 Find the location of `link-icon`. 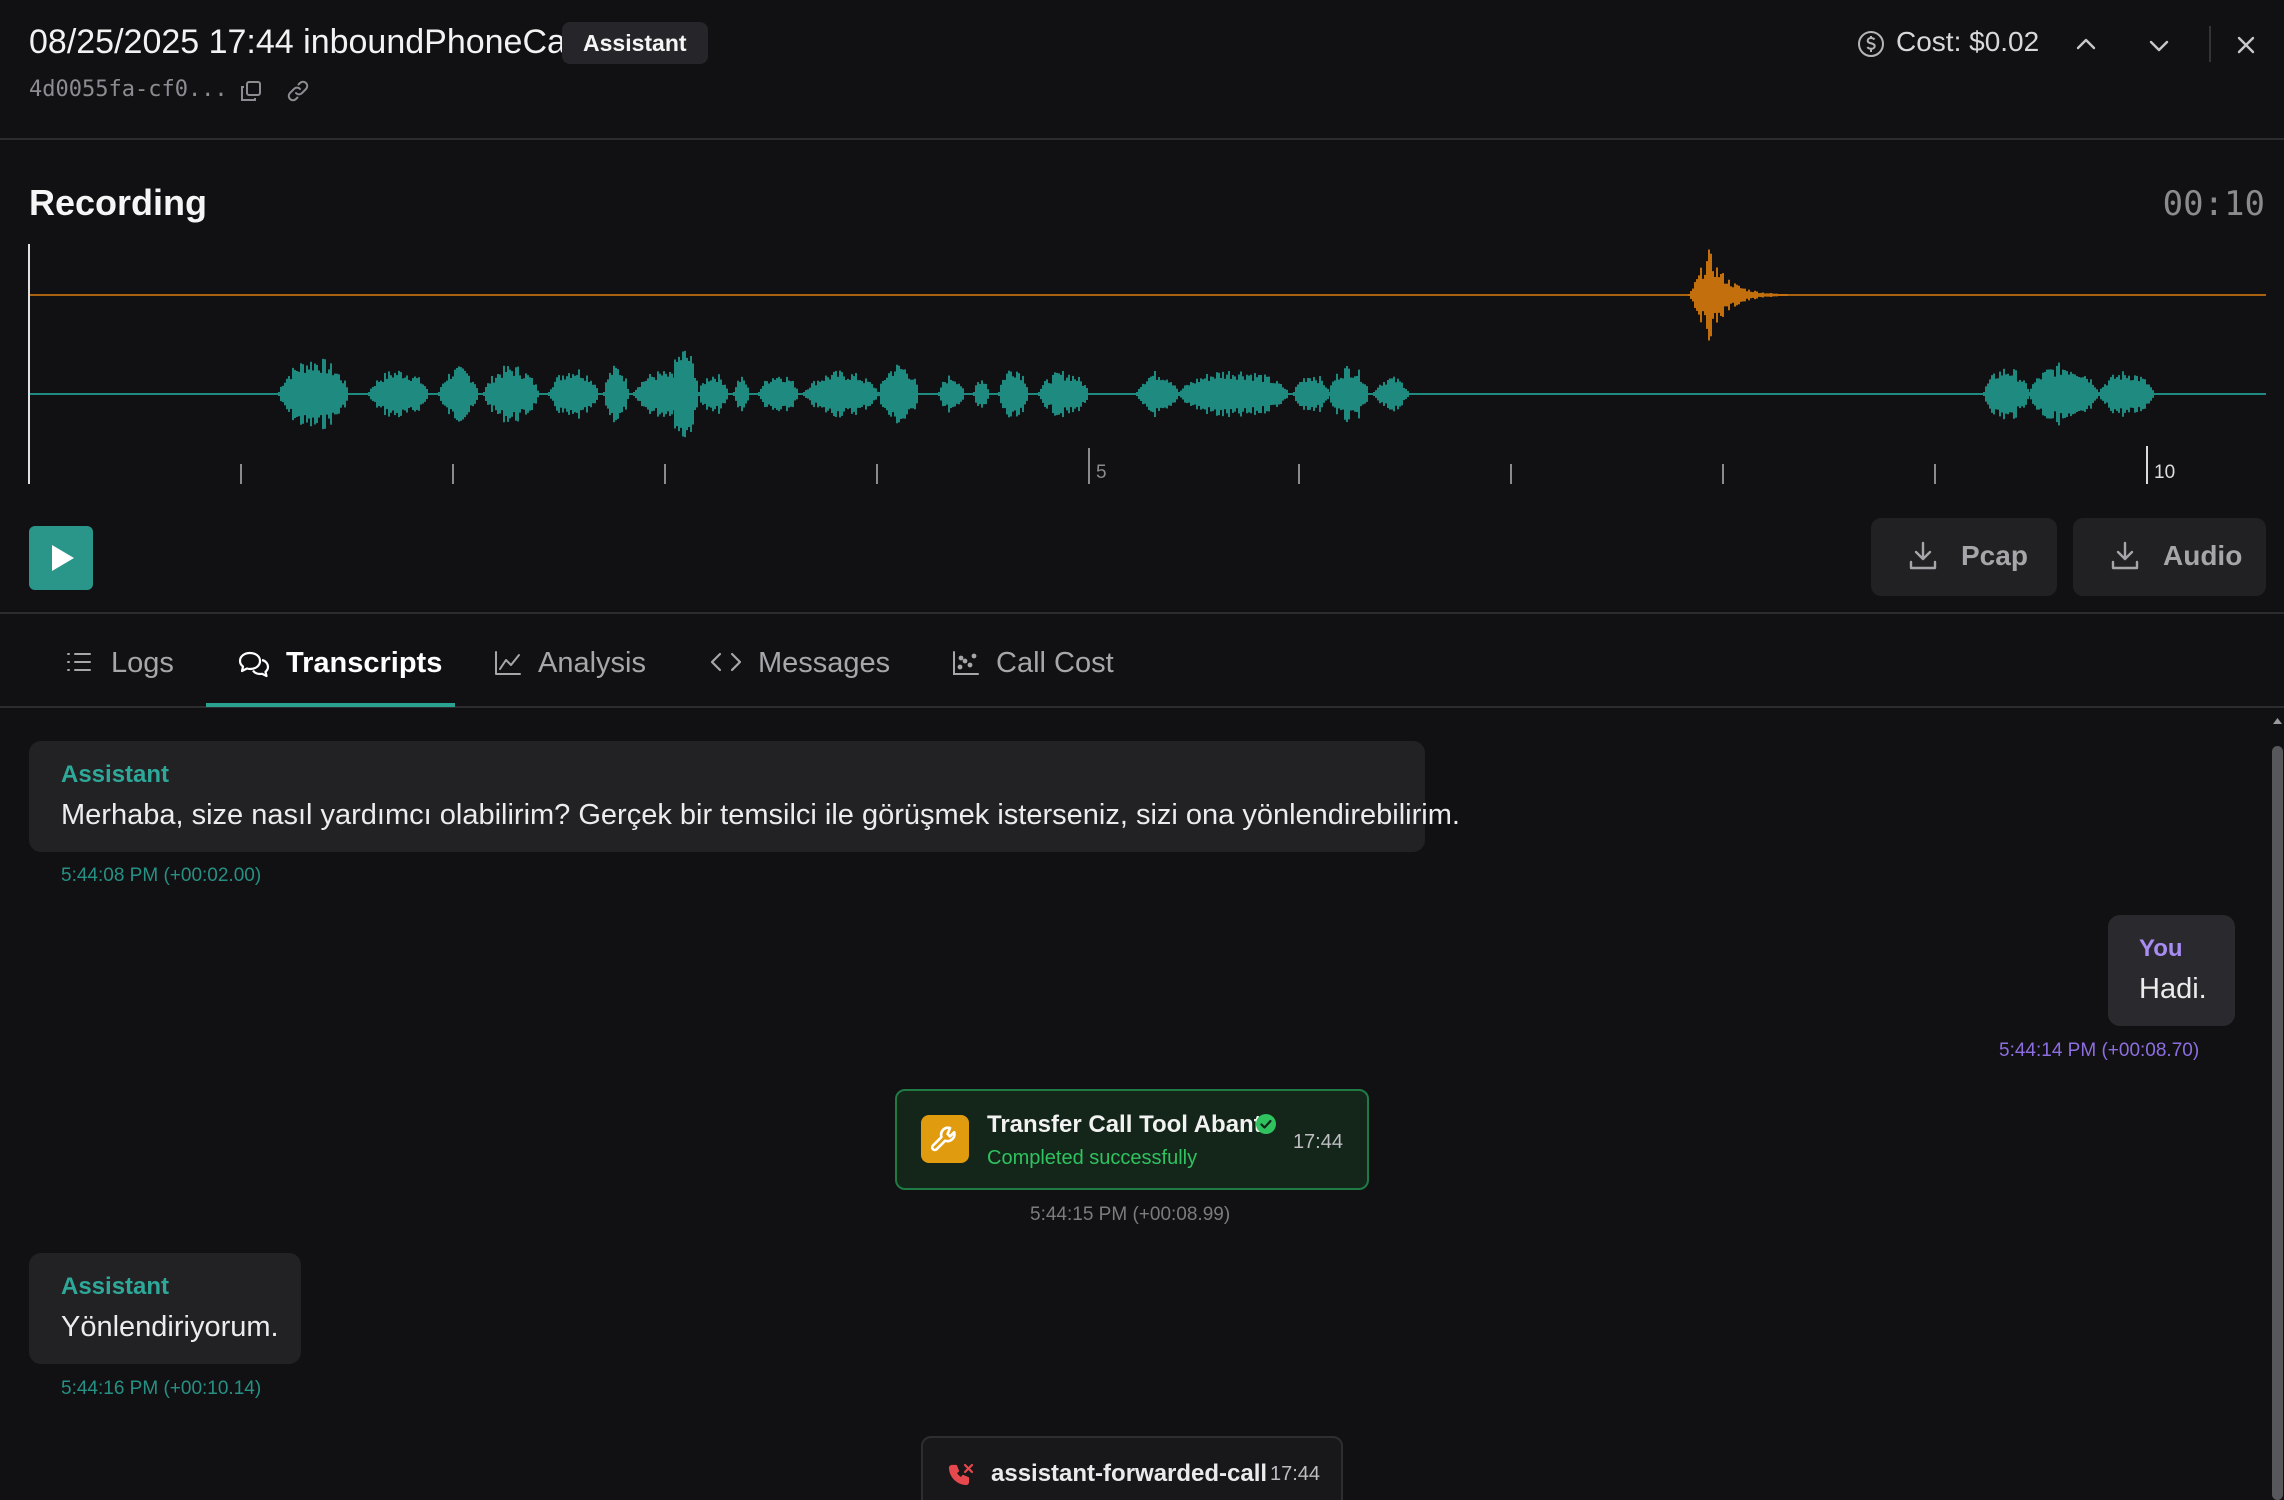

link-icon is located at coordinates (298, 91).